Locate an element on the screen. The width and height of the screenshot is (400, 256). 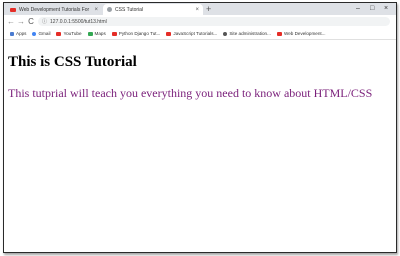
google-icon is located at coordinates (34, 33).